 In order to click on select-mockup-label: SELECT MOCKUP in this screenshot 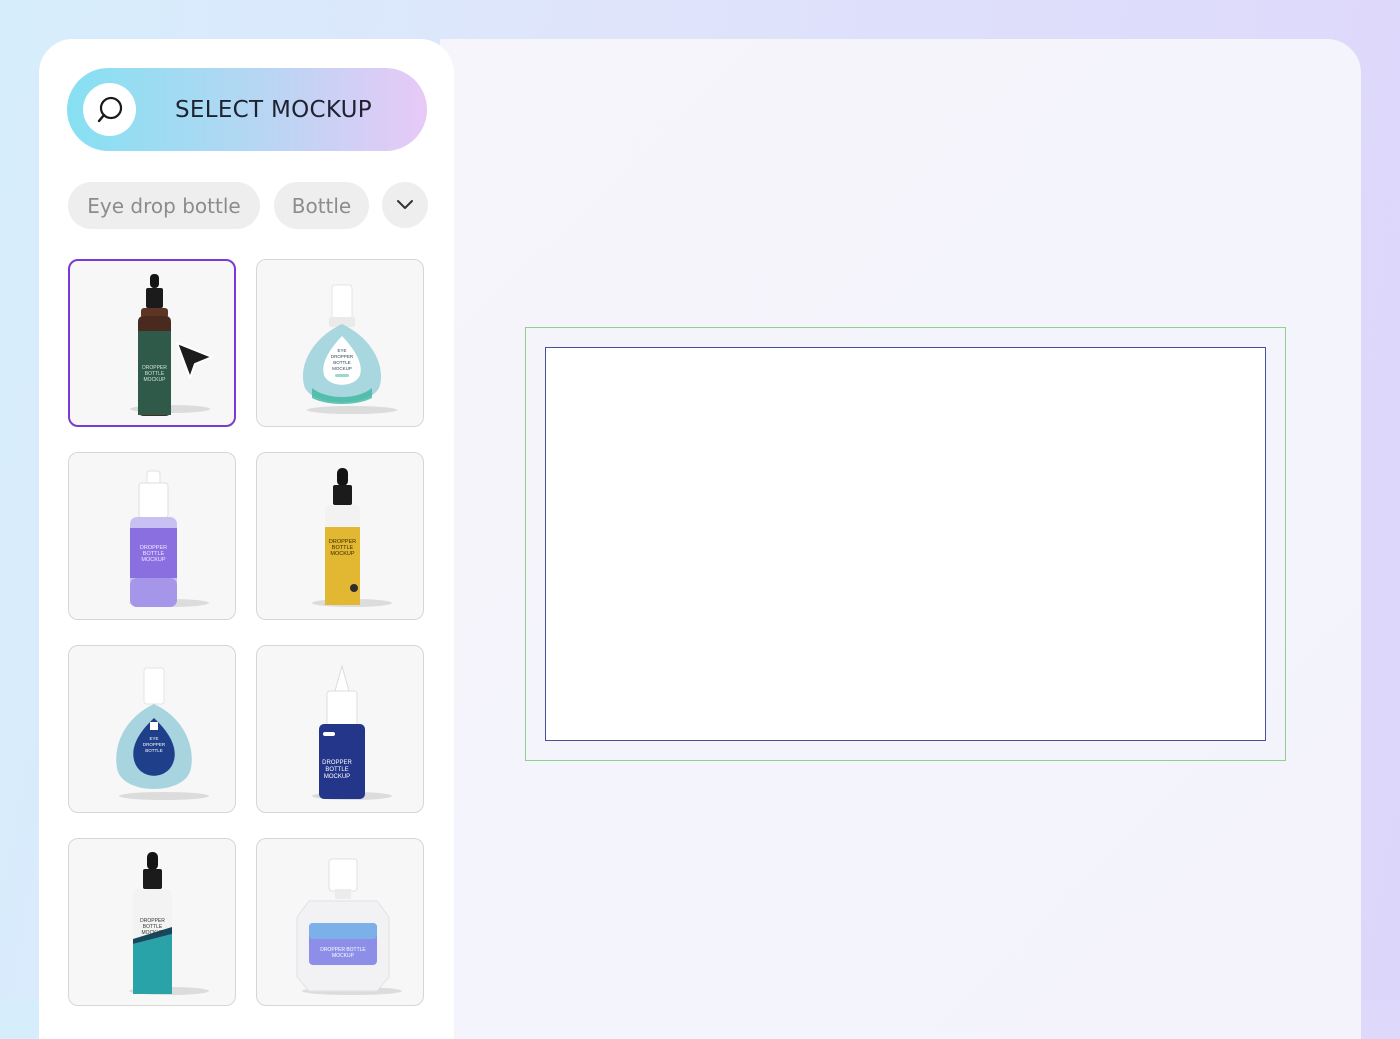, I will do `click(273, 109)`.